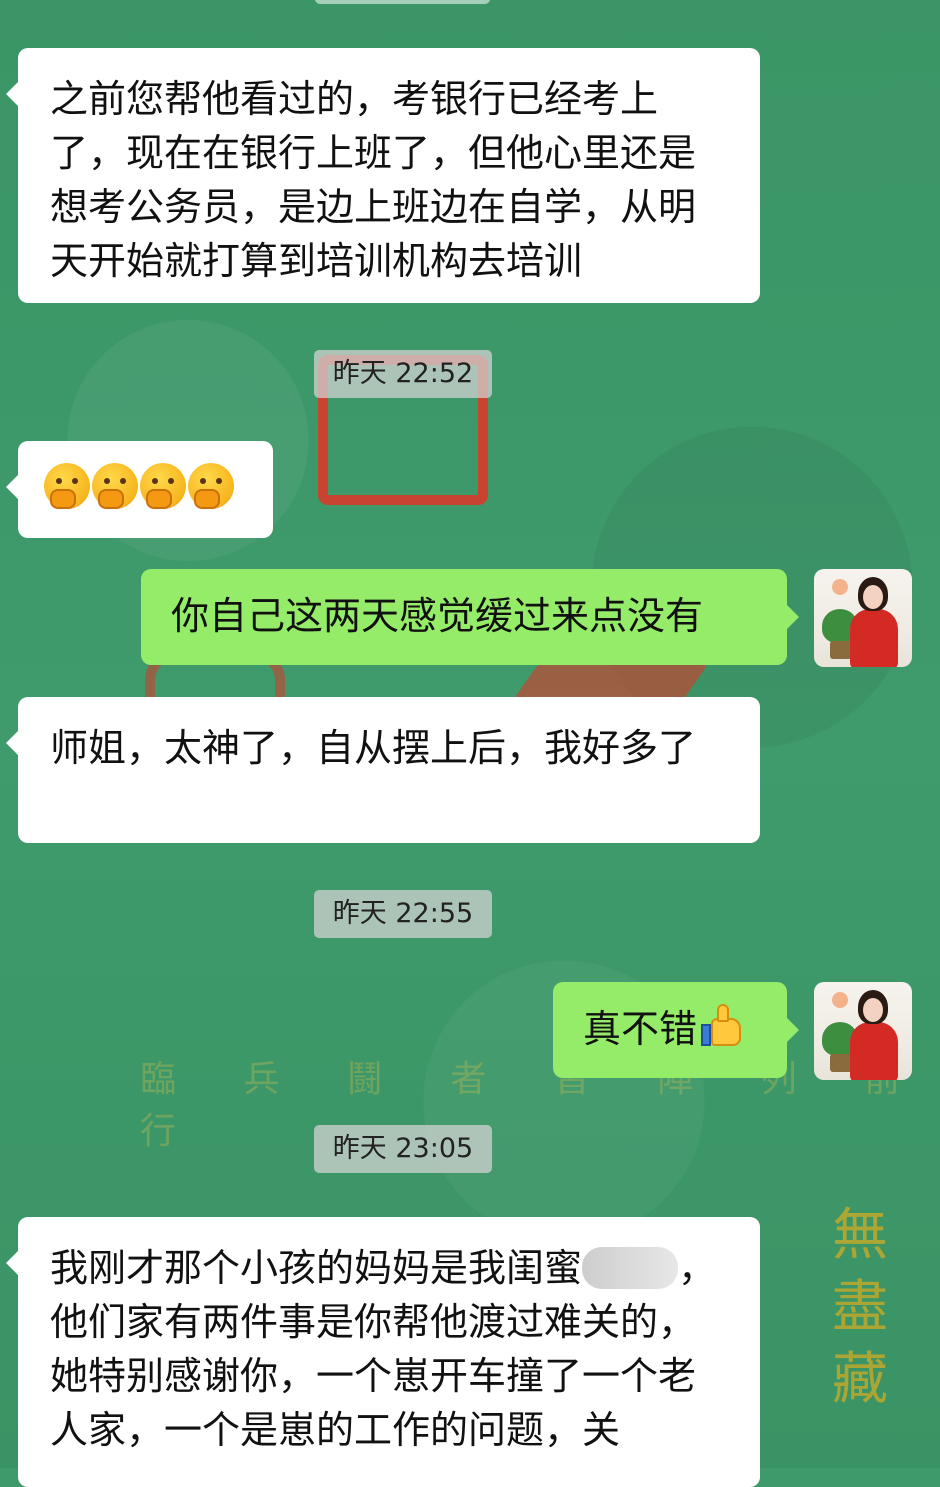  I want to click on background-vertical-text: 無盡藏, so click(860, 1307).